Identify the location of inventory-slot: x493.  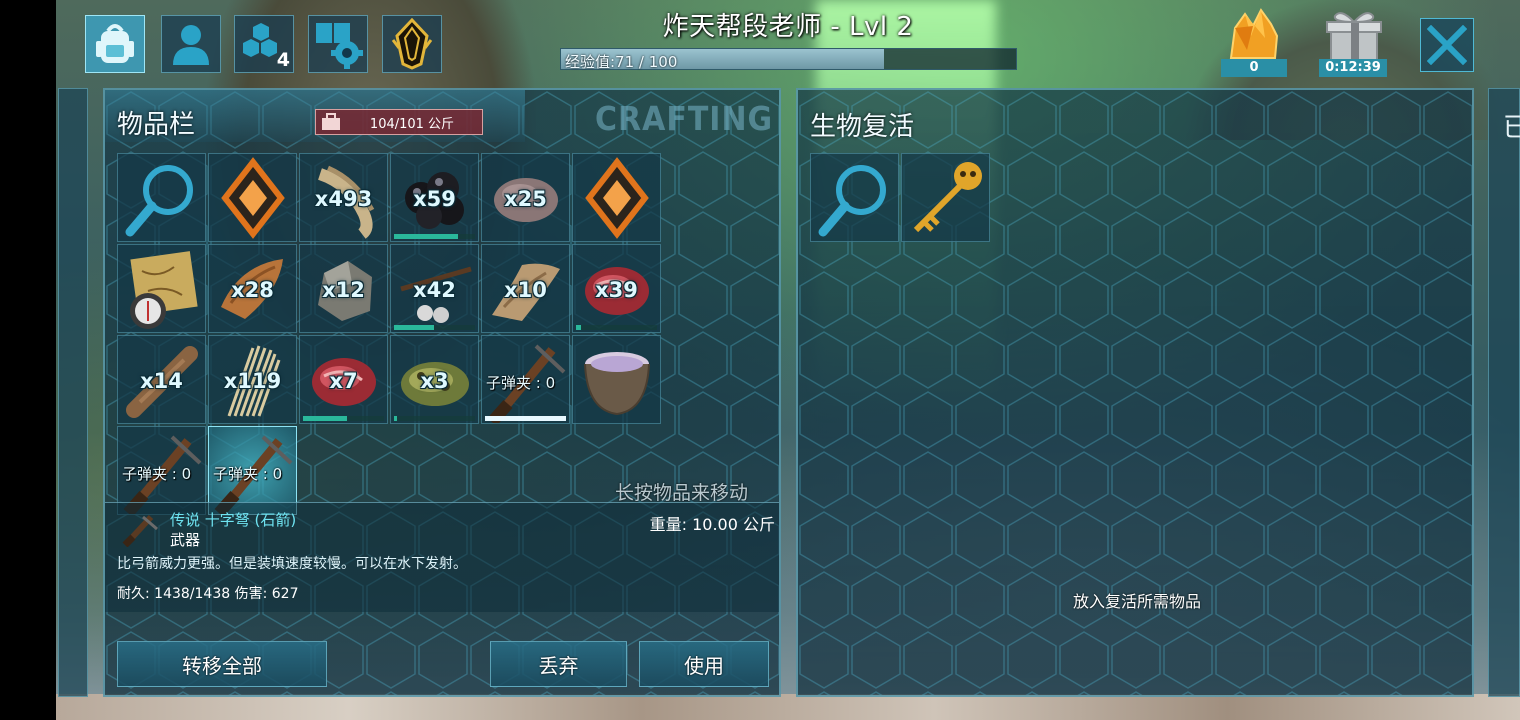
(343, 197).